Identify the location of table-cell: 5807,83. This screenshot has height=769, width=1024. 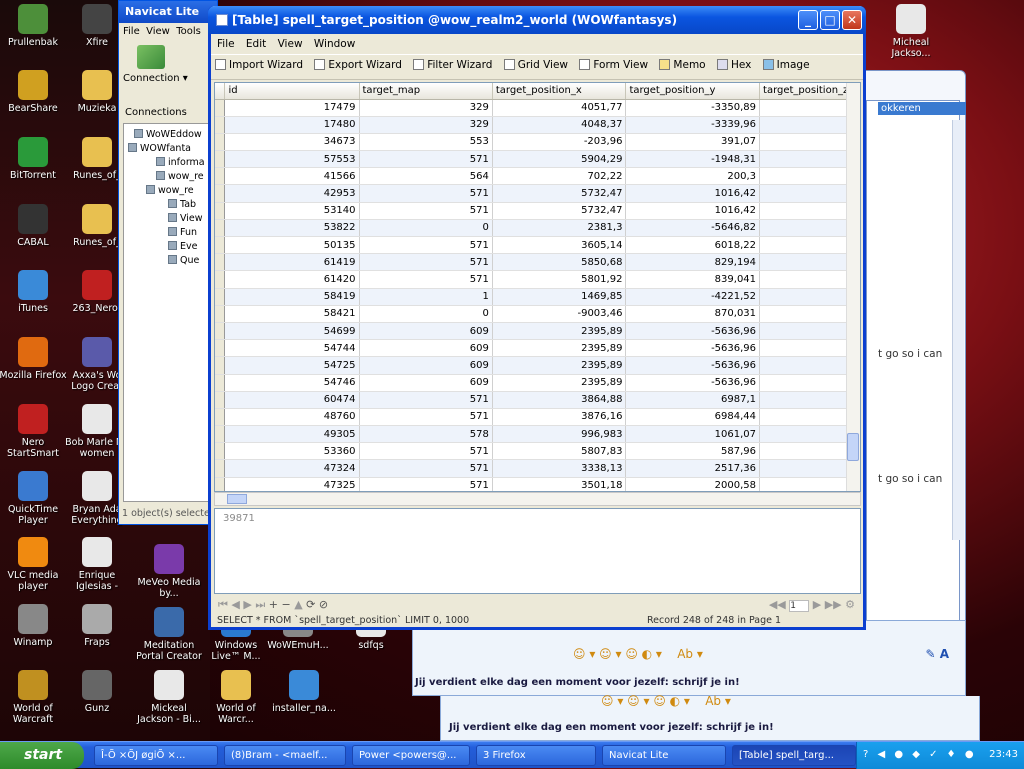
(559, 451).